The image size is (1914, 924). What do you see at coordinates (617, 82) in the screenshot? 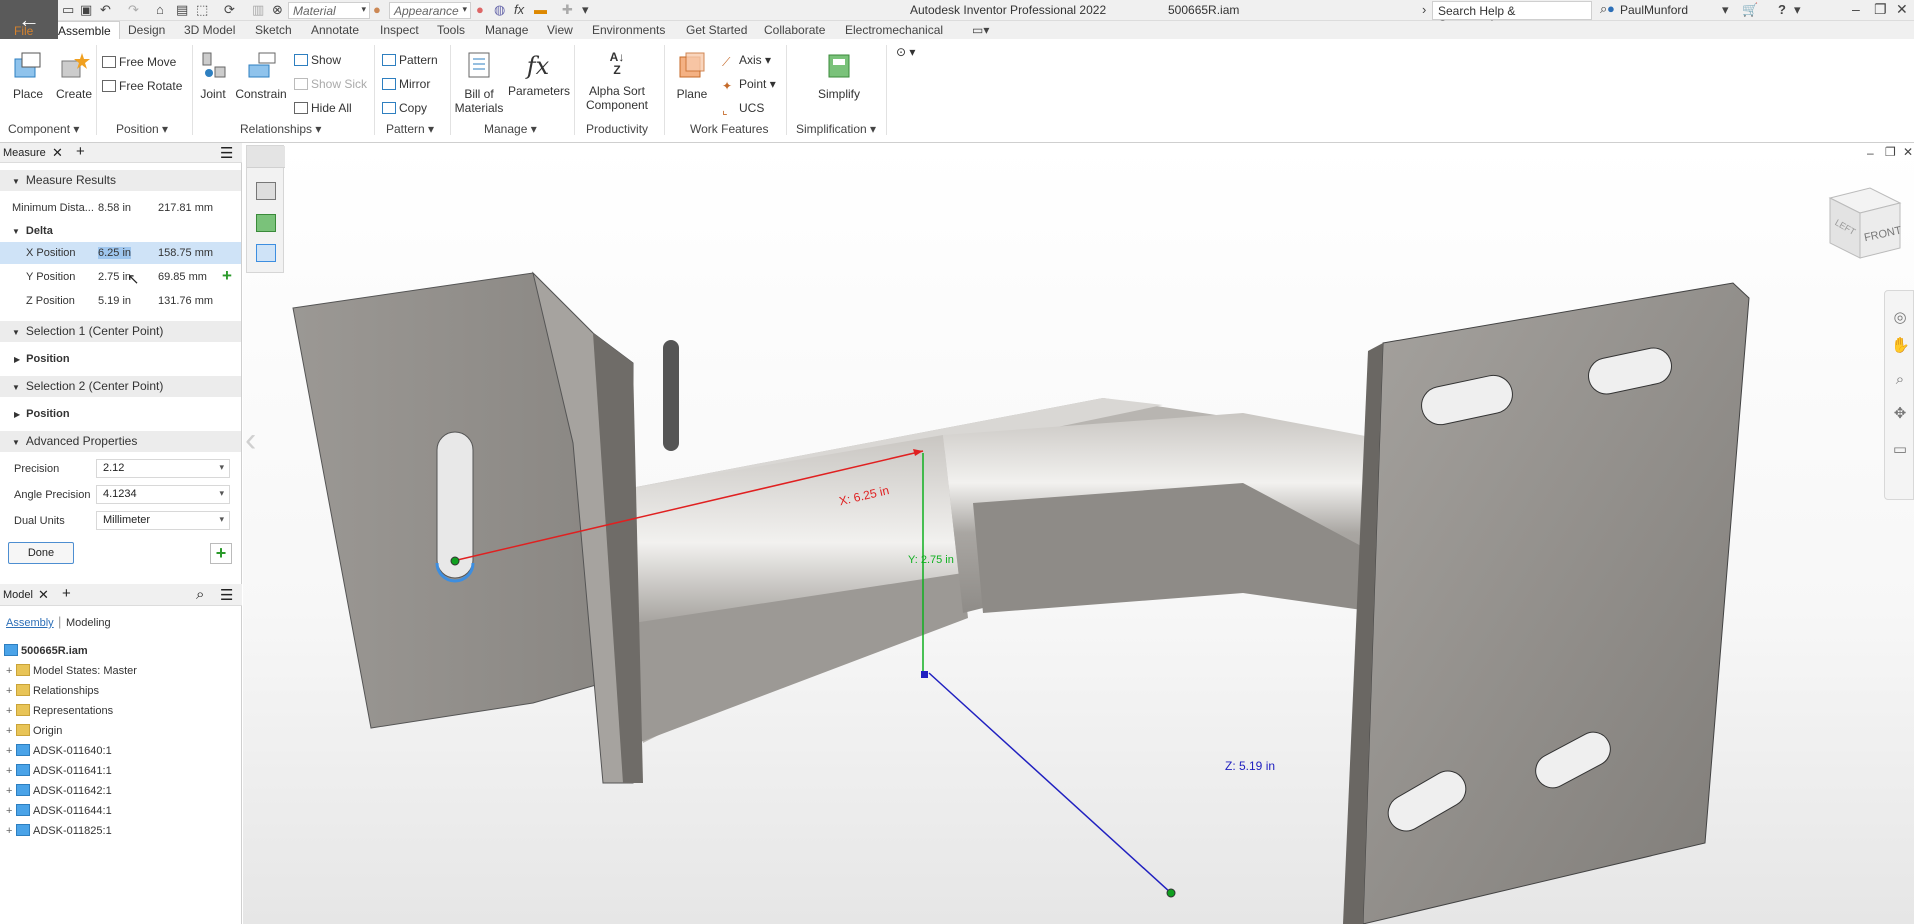
I see `alpha-sort-component-button: A↓ Z Alpha Sort Component` at bounding box center [617, 82].